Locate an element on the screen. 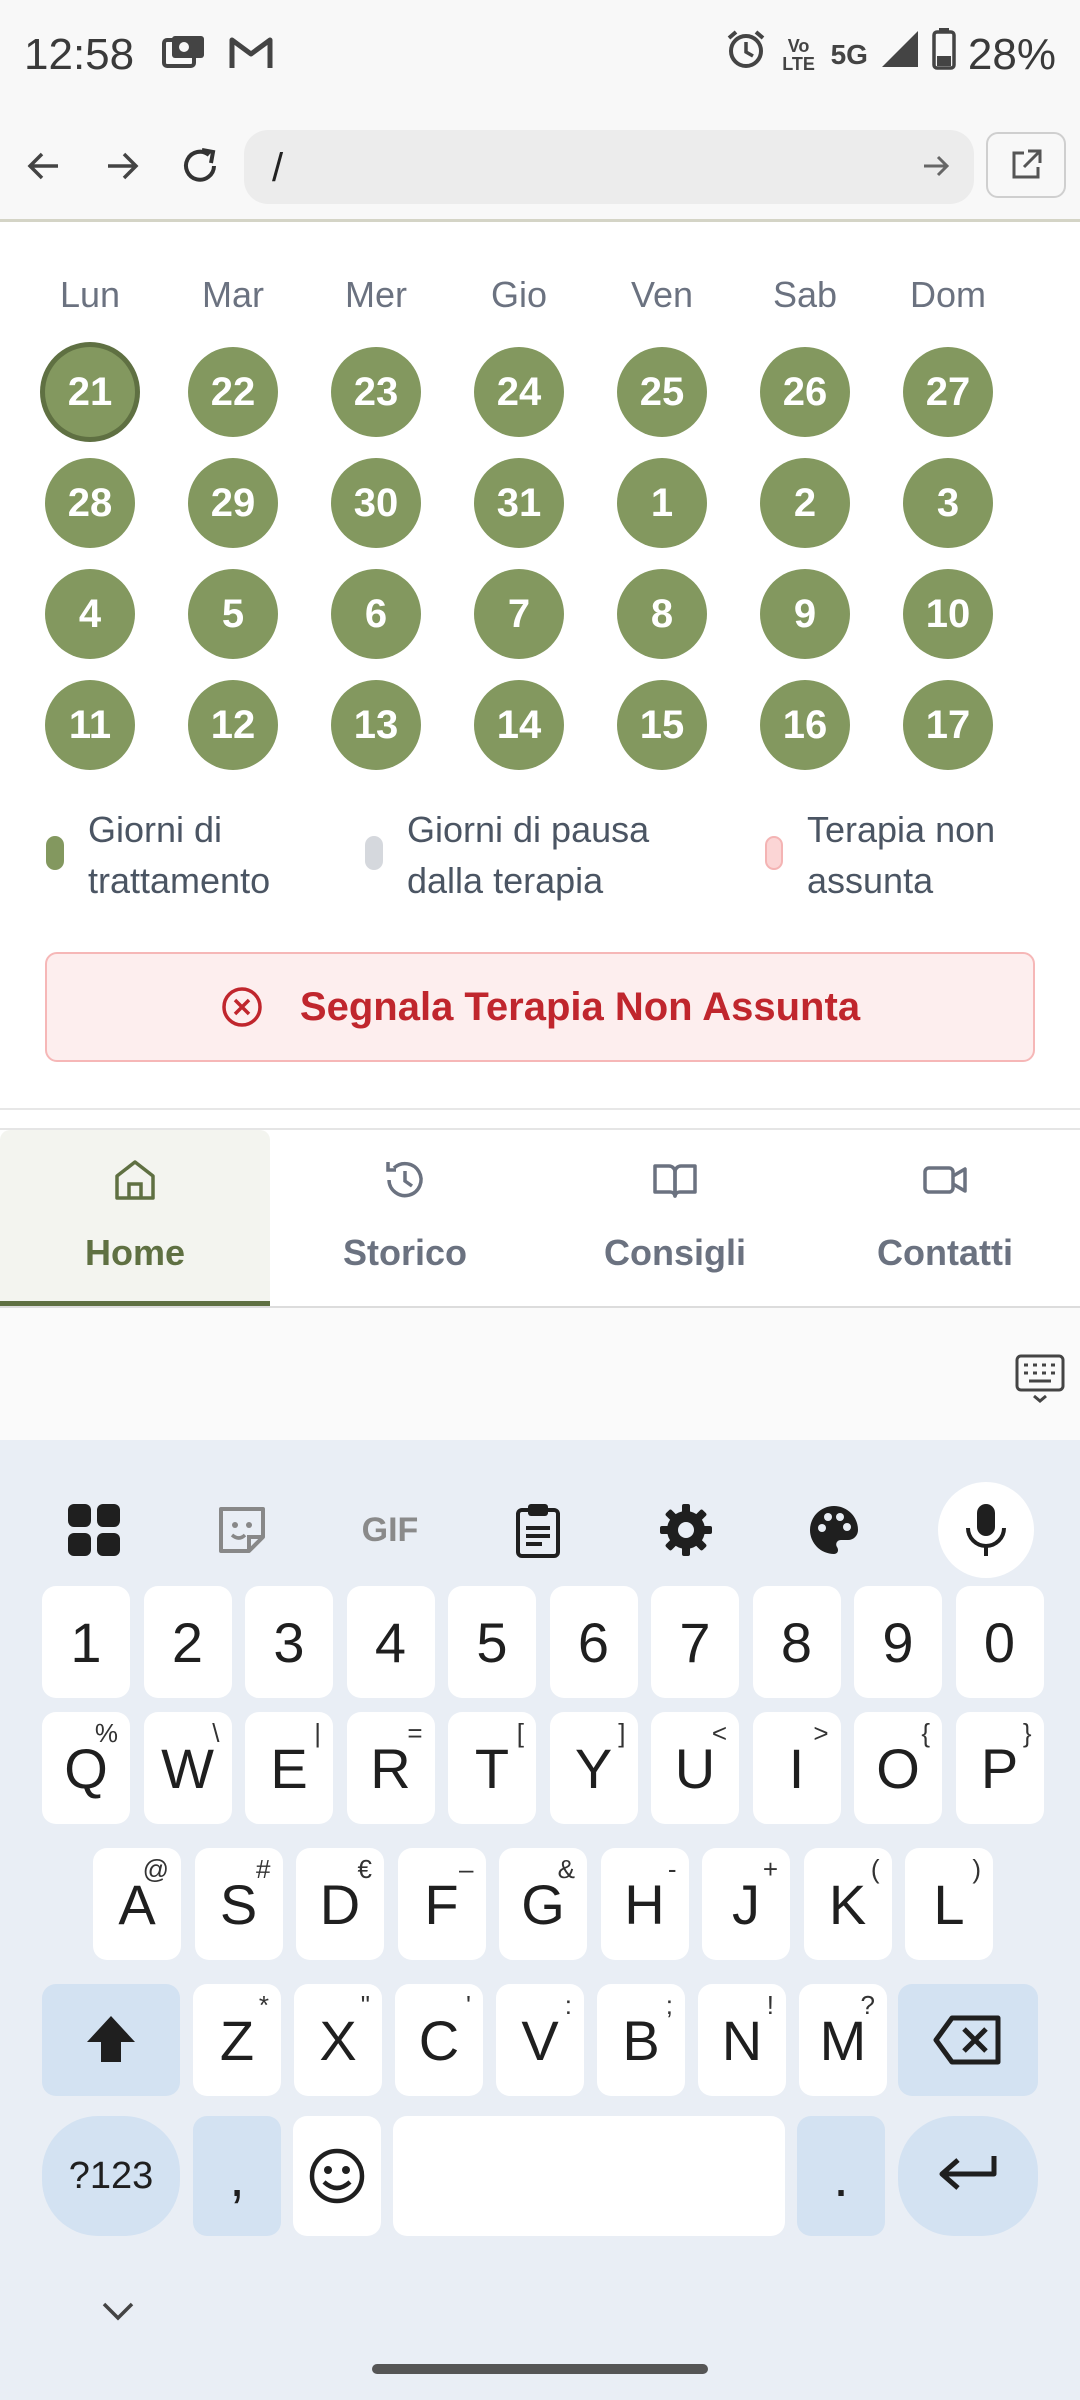 This screenshot has width=1080, height=2400. calendar-day: 15 is located at coordinates (662, 725).